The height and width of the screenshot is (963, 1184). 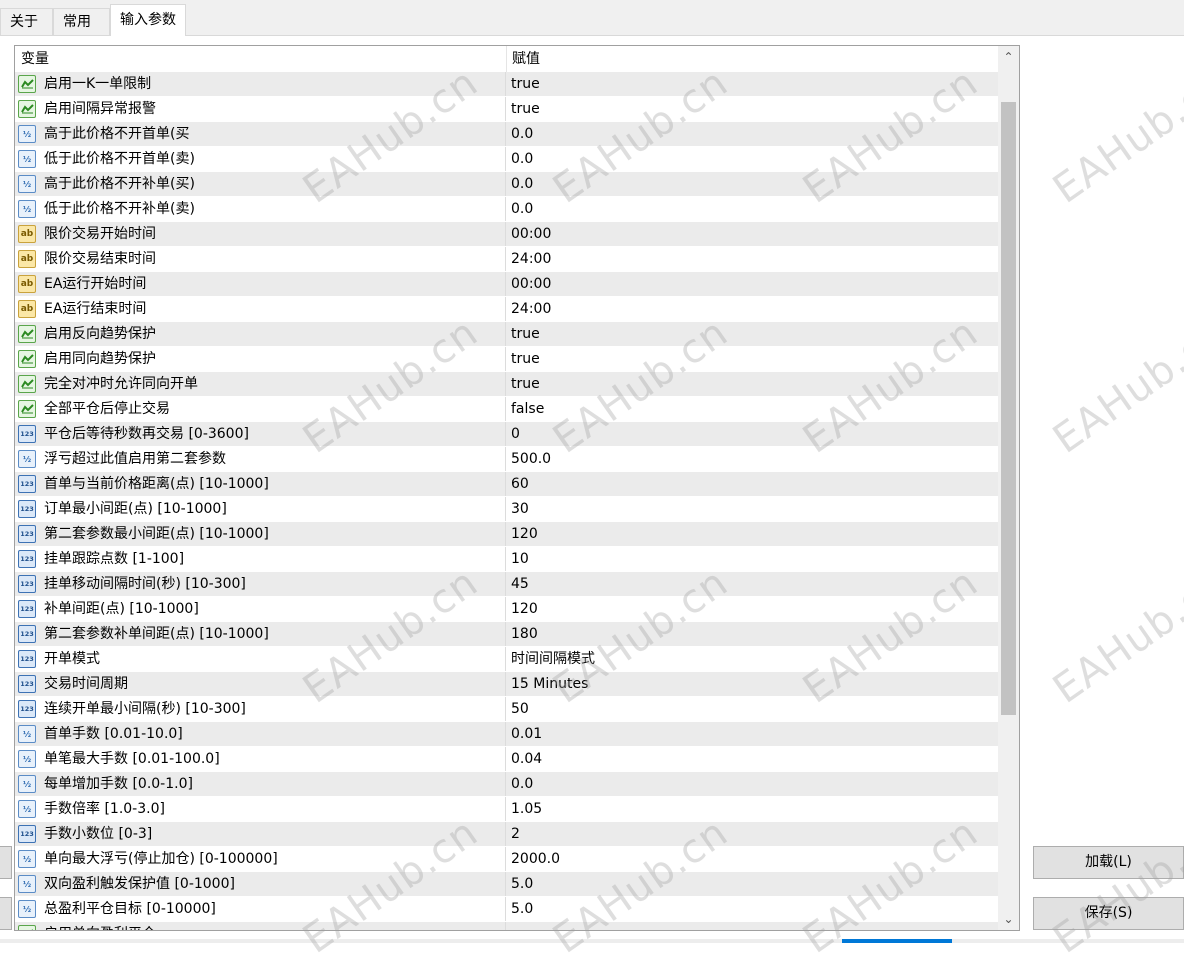 I want to click on table-row: ½ 总盈利平仓目标 [0-10000] 5.0, so click(x=506, y=909).